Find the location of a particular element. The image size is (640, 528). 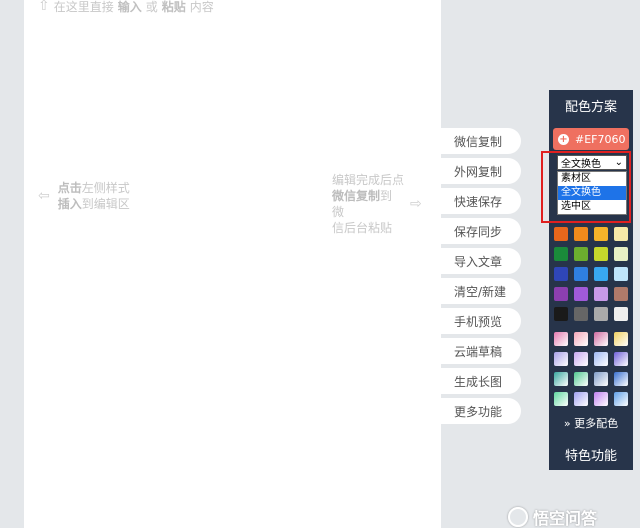

top-hint-bold1: 输入 is located at coordinates (129, 7).